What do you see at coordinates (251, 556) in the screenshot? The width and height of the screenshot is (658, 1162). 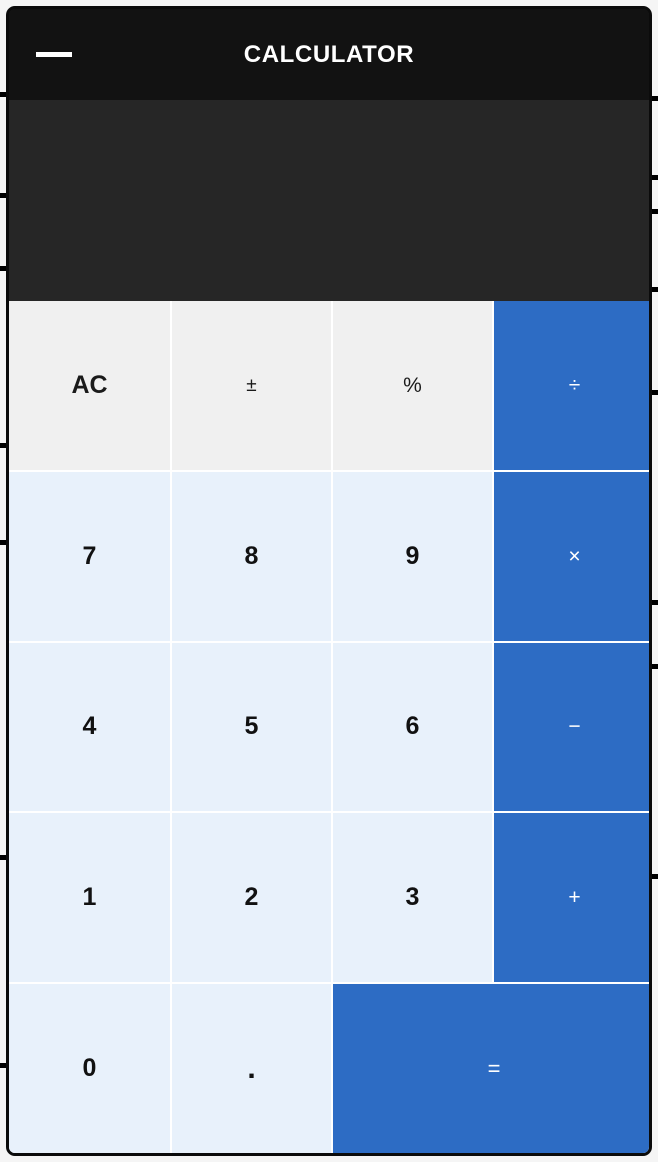 I see `key-8: 8` at bounding box center [251, 556].